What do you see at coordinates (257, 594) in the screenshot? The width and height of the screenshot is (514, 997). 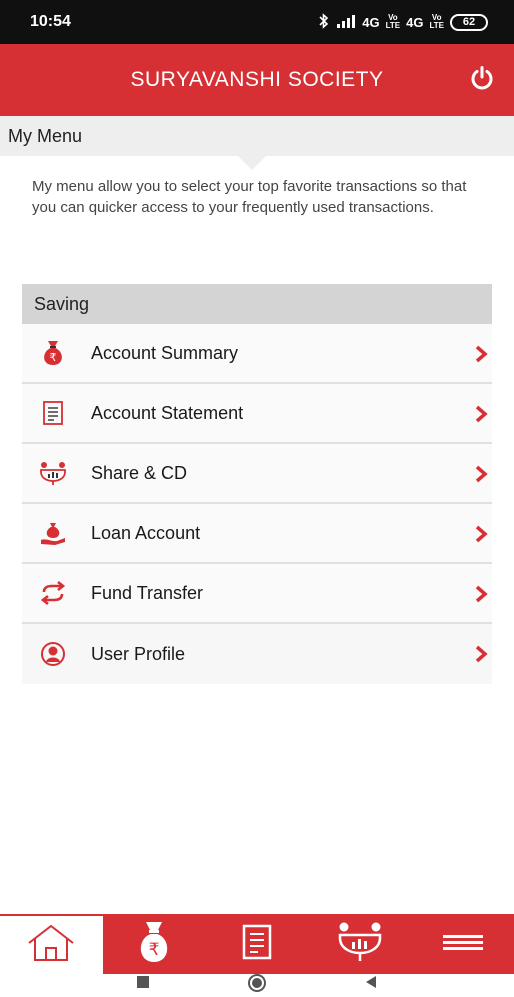 I see `menu-item-fund-transfer: Fund Transfer` at bounding box center [257, 594].